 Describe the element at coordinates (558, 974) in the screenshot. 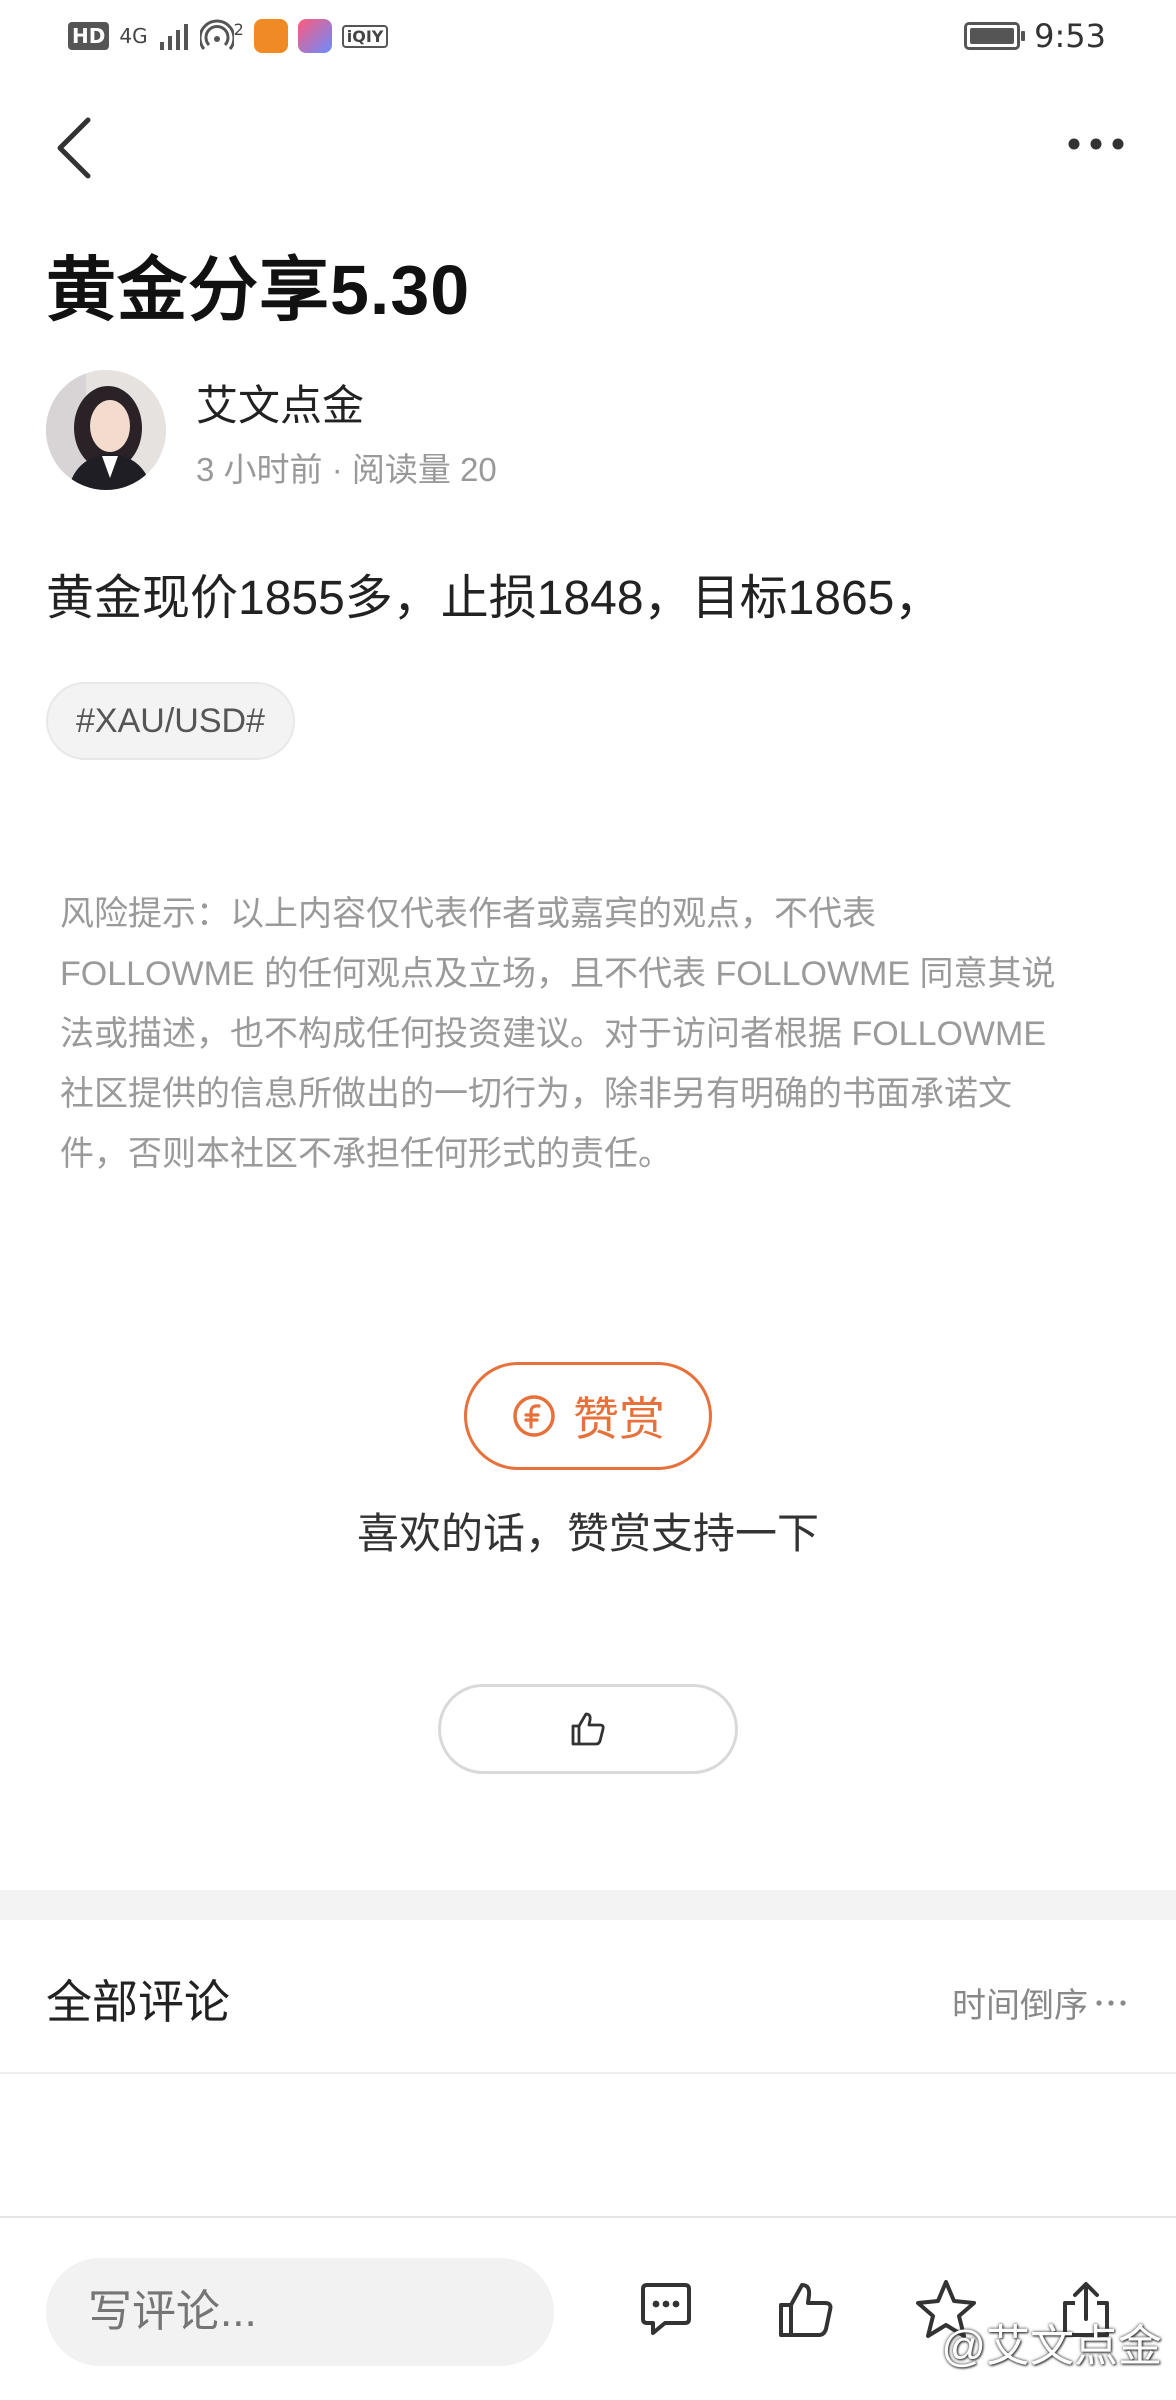

I see `risk-notice-line: FOLLOWME 的任何观点及立场，且不代表 FOLLOWME 同意其说` at that location.